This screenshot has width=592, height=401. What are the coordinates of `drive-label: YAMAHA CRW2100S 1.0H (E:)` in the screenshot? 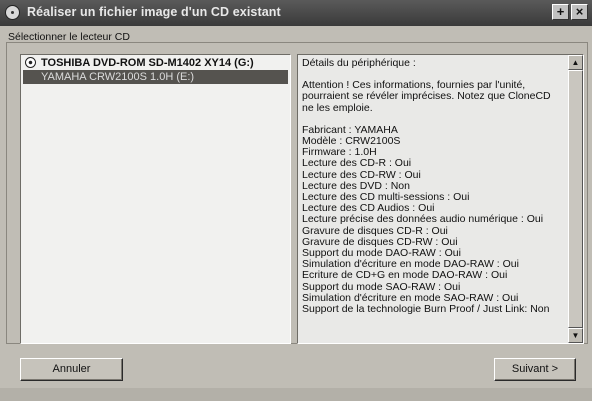 It's located at (118, 77).